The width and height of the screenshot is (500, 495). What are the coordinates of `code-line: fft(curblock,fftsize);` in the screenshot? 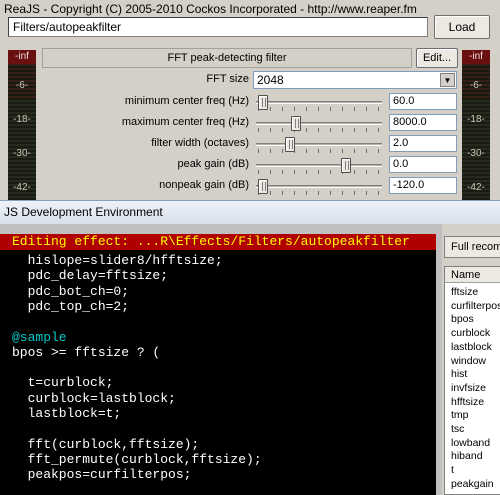 It's located at (106, 444).